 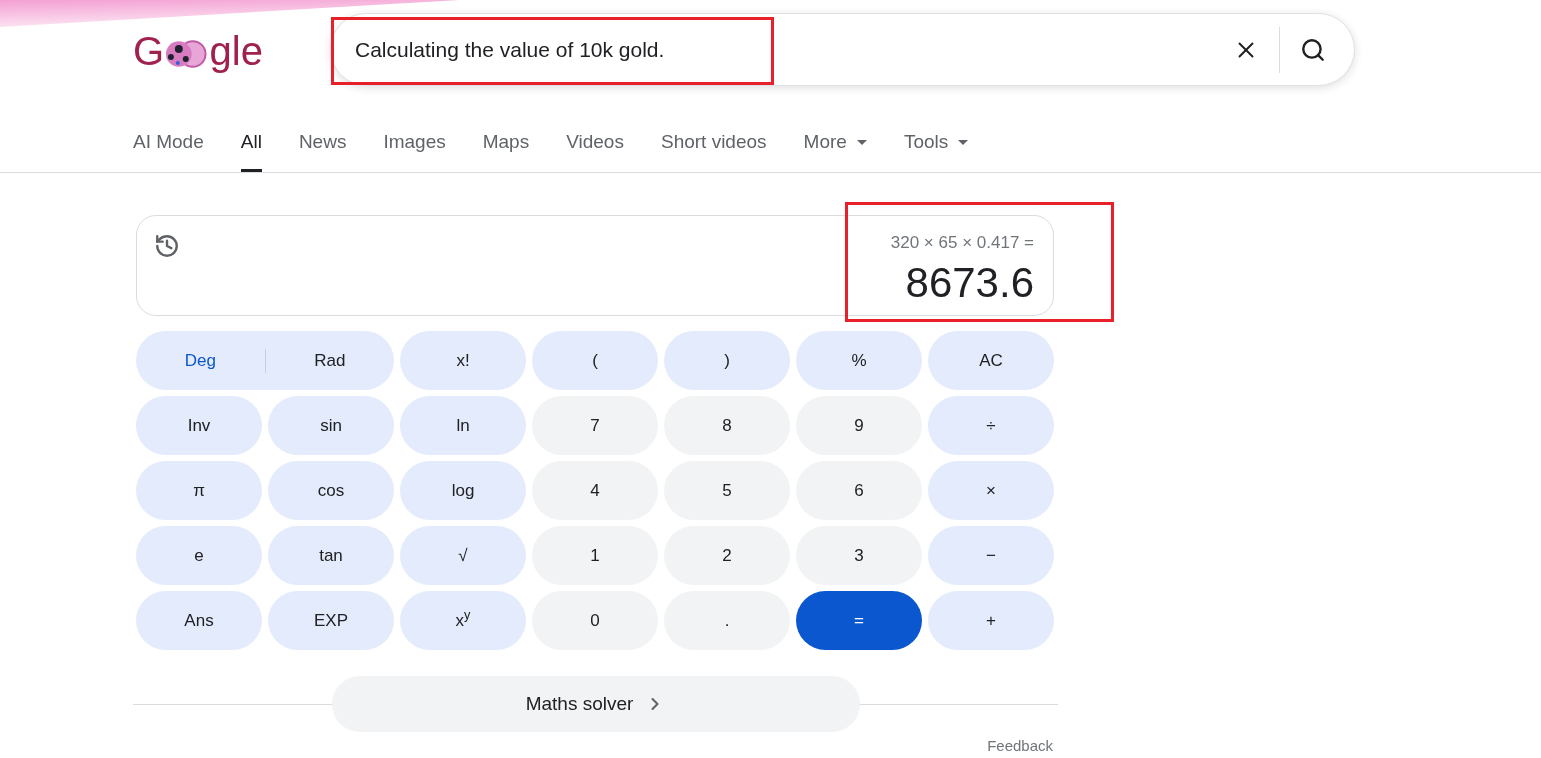 I want to click on calculator-key: EXP, so click(x=331, y=620).